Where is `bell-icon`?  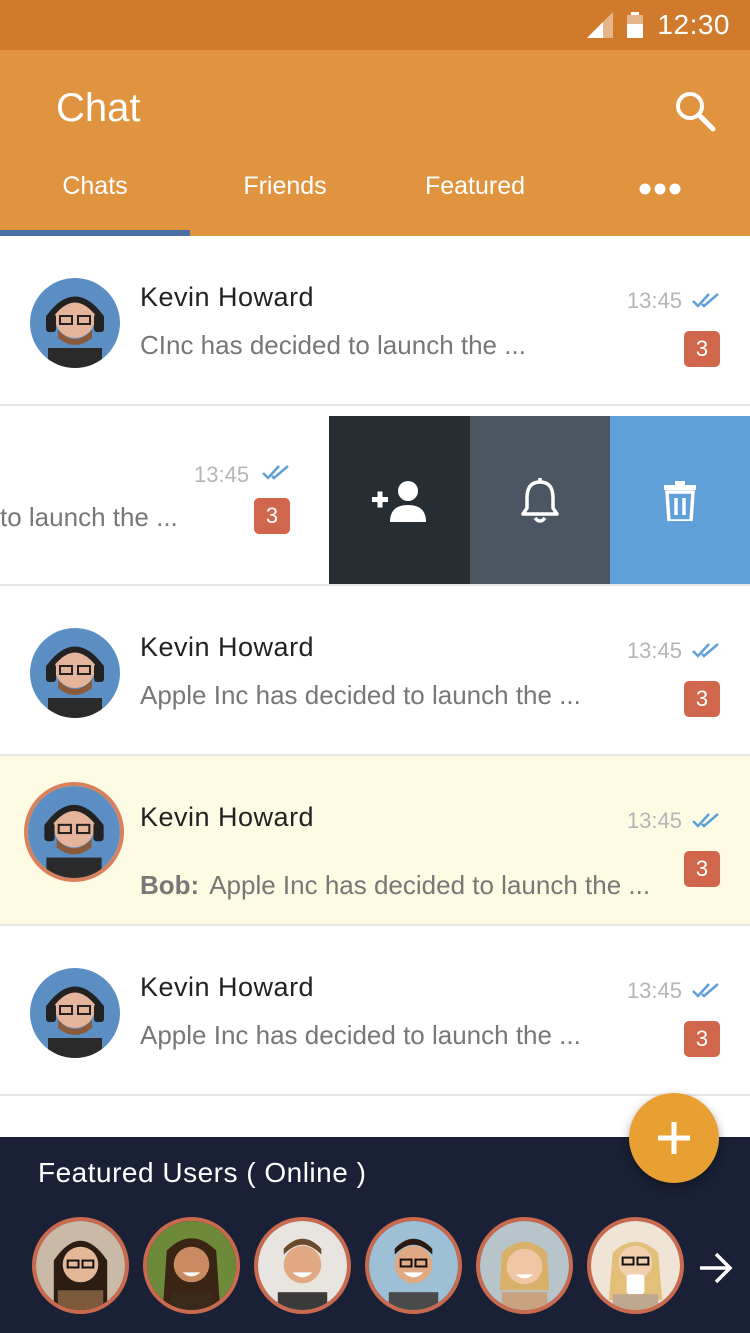
bell-icon is located at coordinates (540, 500).